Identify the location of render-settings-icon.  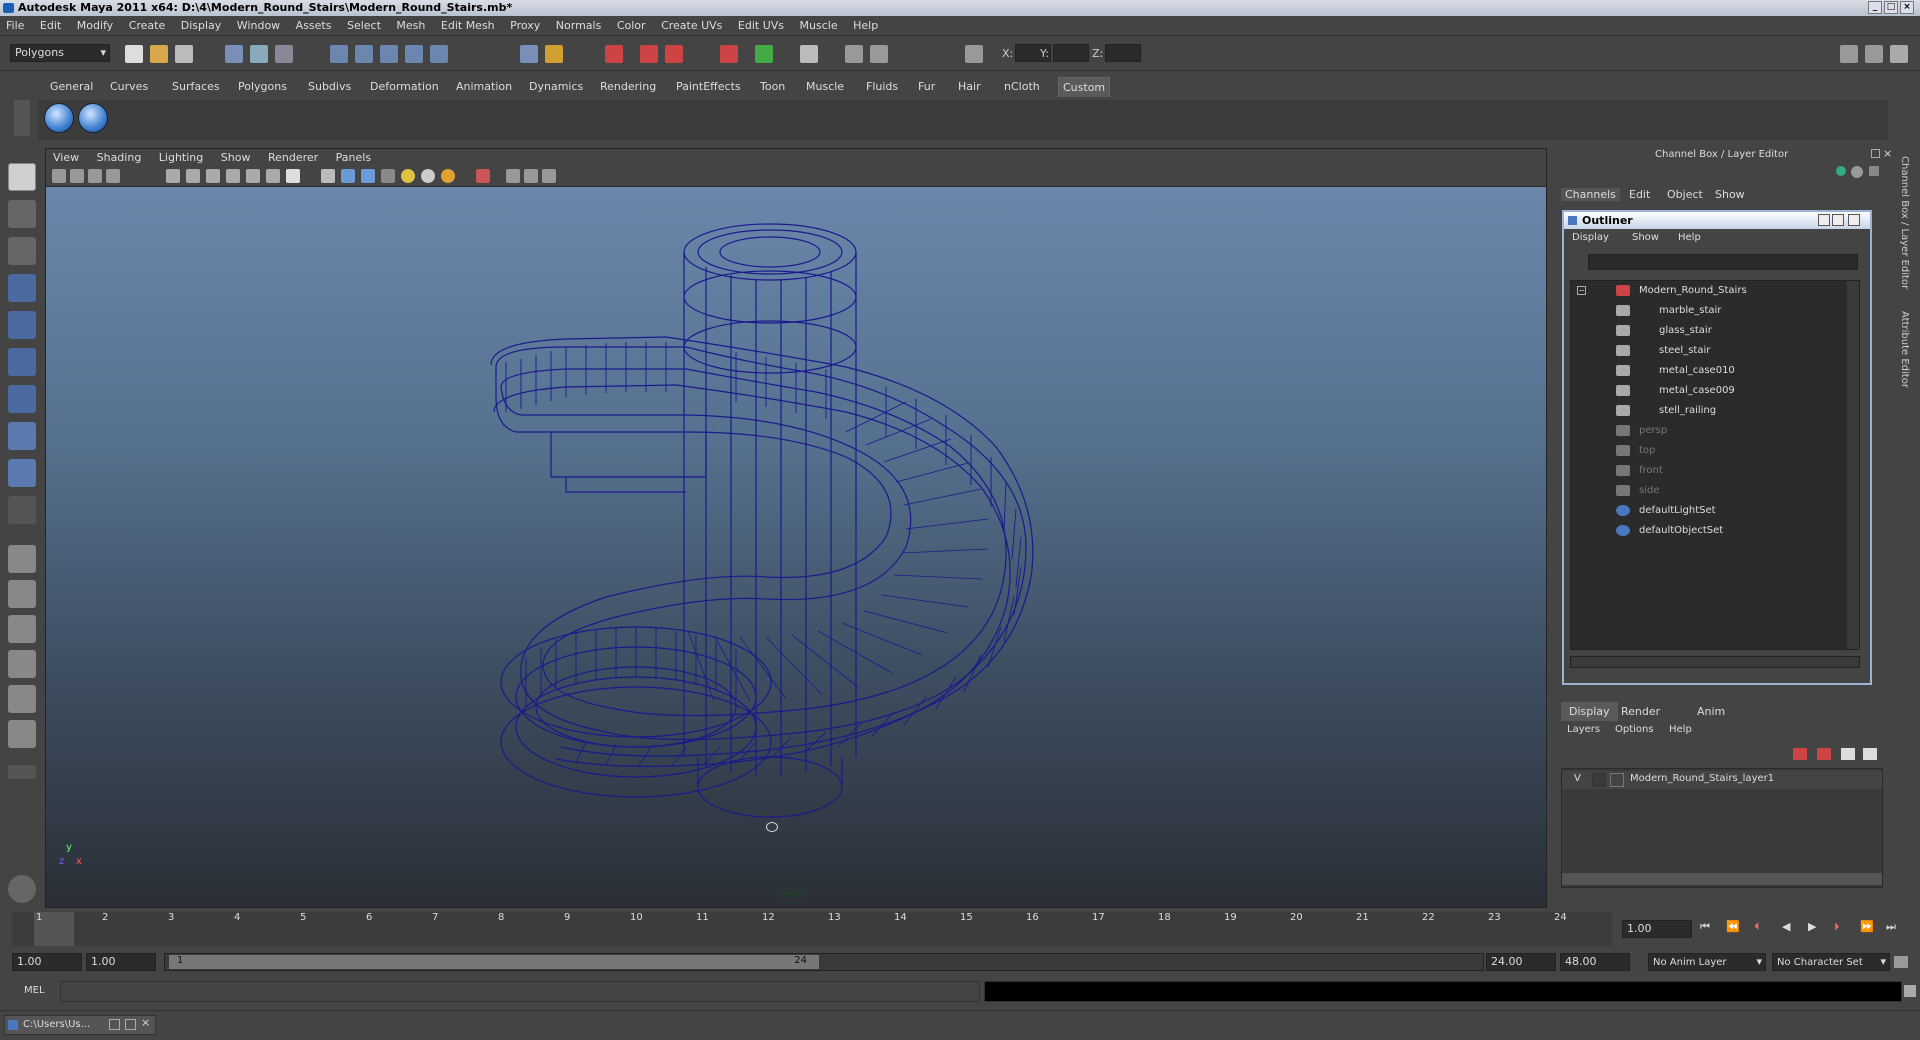
(729, 54).